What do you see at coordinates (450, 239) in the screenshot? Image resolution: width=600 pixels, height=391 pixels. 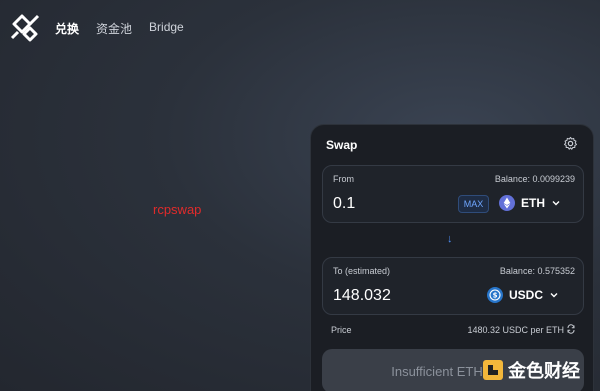 I see `arrow-down-icon: ↓` at bounding box center [450, 239].